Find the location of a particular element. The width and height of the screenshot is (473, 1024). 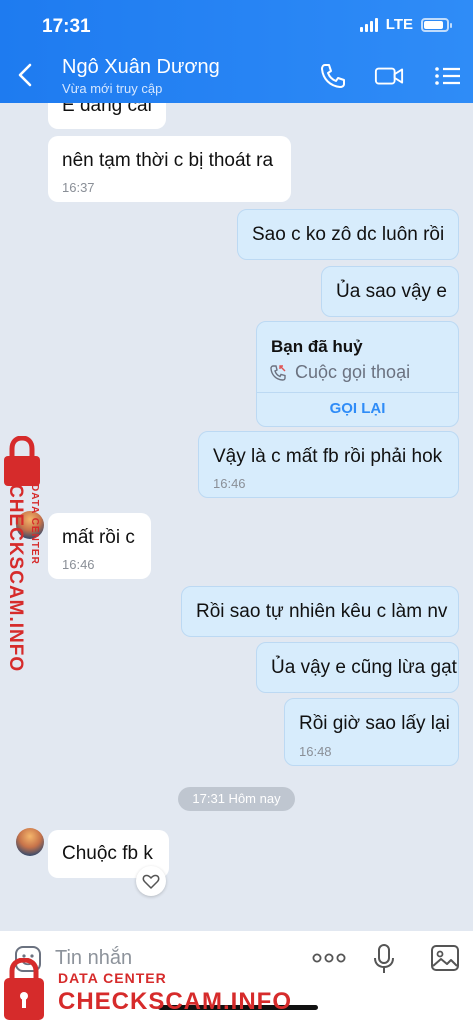

contact-name: Ngô Xuân Dương is located at coordinates (141, 67).